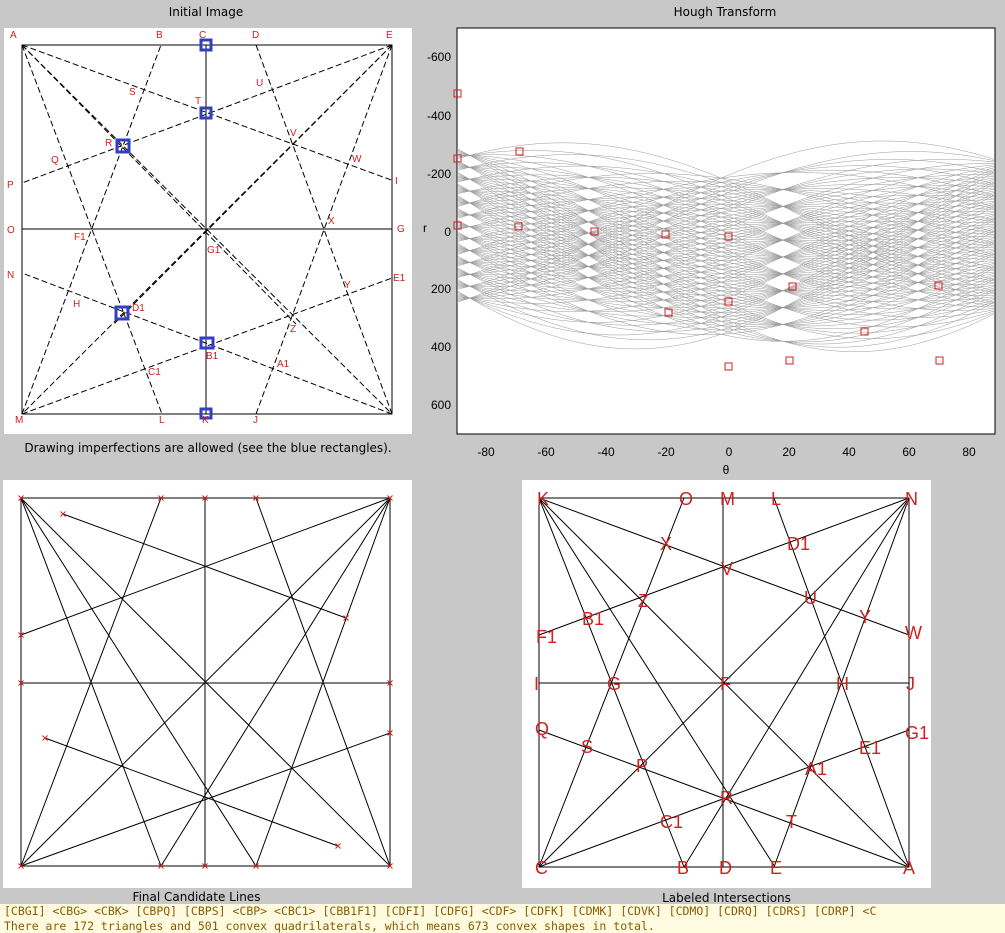  What do you see at coordinates (729, 452) in the screenshot?
I see `theta-tick: 0` at bounding box center [729, 452].